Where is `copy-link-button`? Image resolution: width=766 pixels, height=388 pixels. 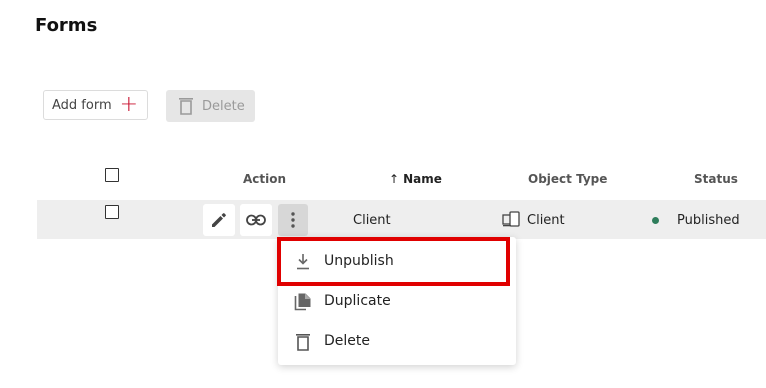 copy-link-button is located at coordinates (256, 220).